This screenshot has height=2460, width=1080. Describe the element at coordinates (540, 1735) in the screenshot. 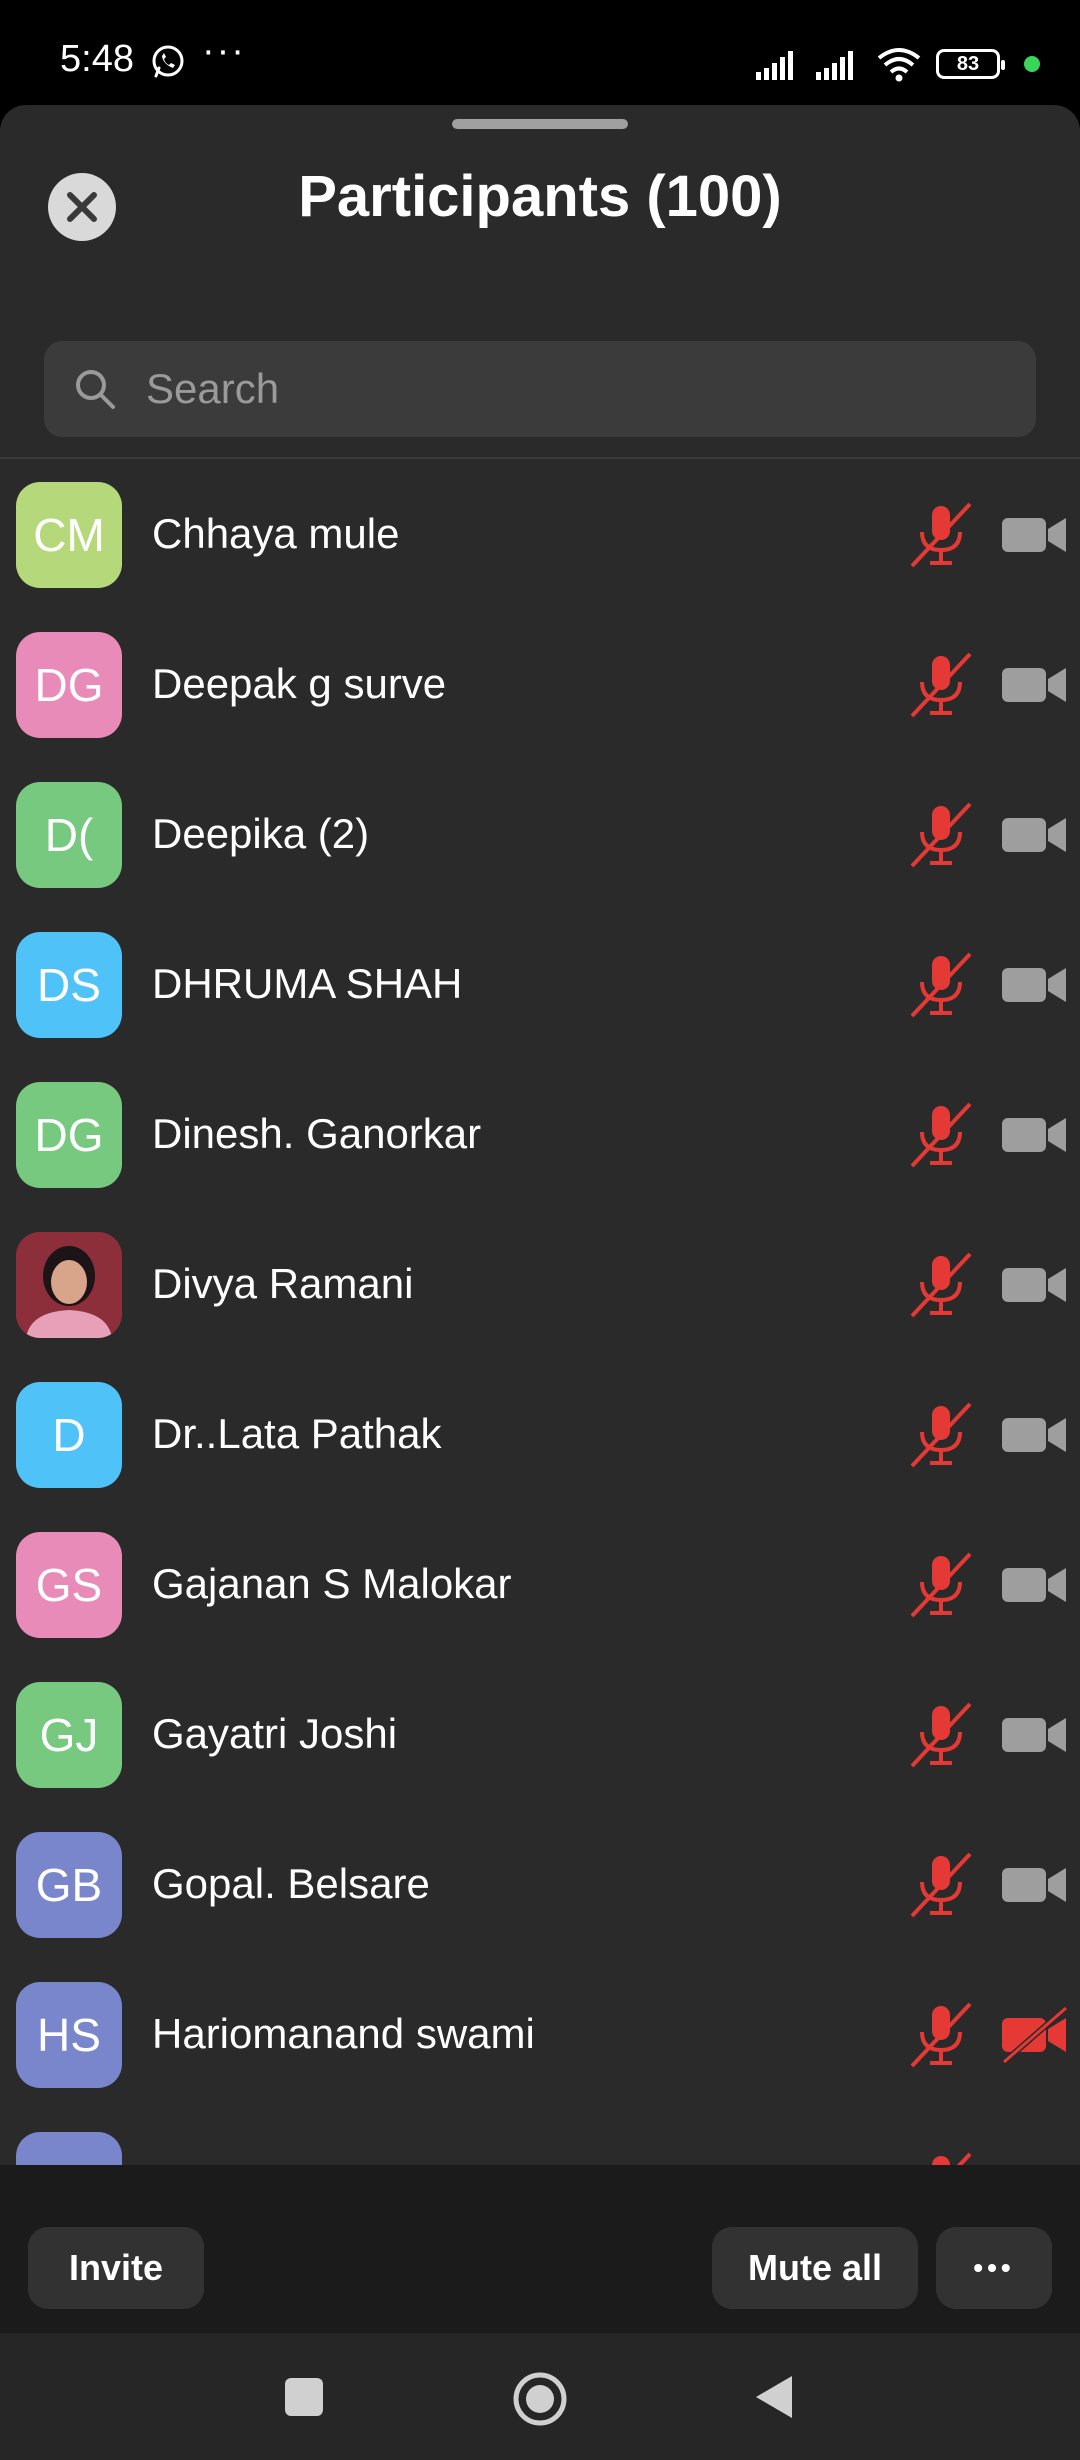

I see `participant-row: GJ Gayatri Joshi` at that location.